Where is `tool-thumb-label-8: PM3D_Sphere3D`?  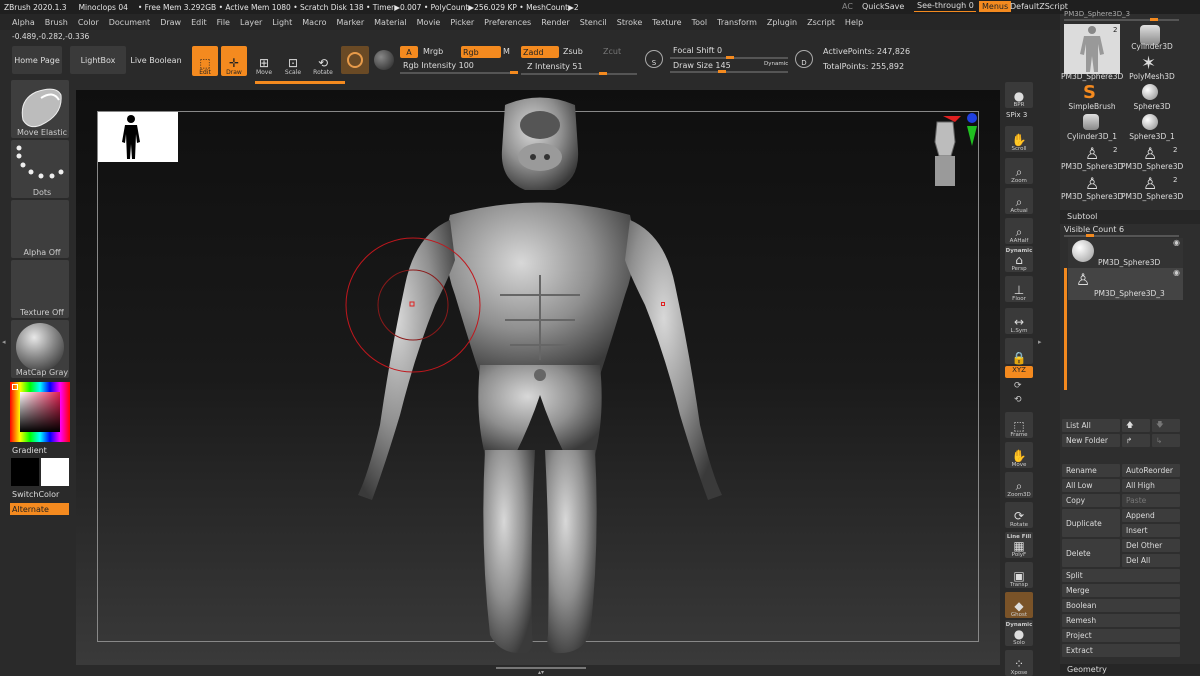 tool-thumb-label-8: PM3D_Sphere3D is located at coordinates (1152, 166).